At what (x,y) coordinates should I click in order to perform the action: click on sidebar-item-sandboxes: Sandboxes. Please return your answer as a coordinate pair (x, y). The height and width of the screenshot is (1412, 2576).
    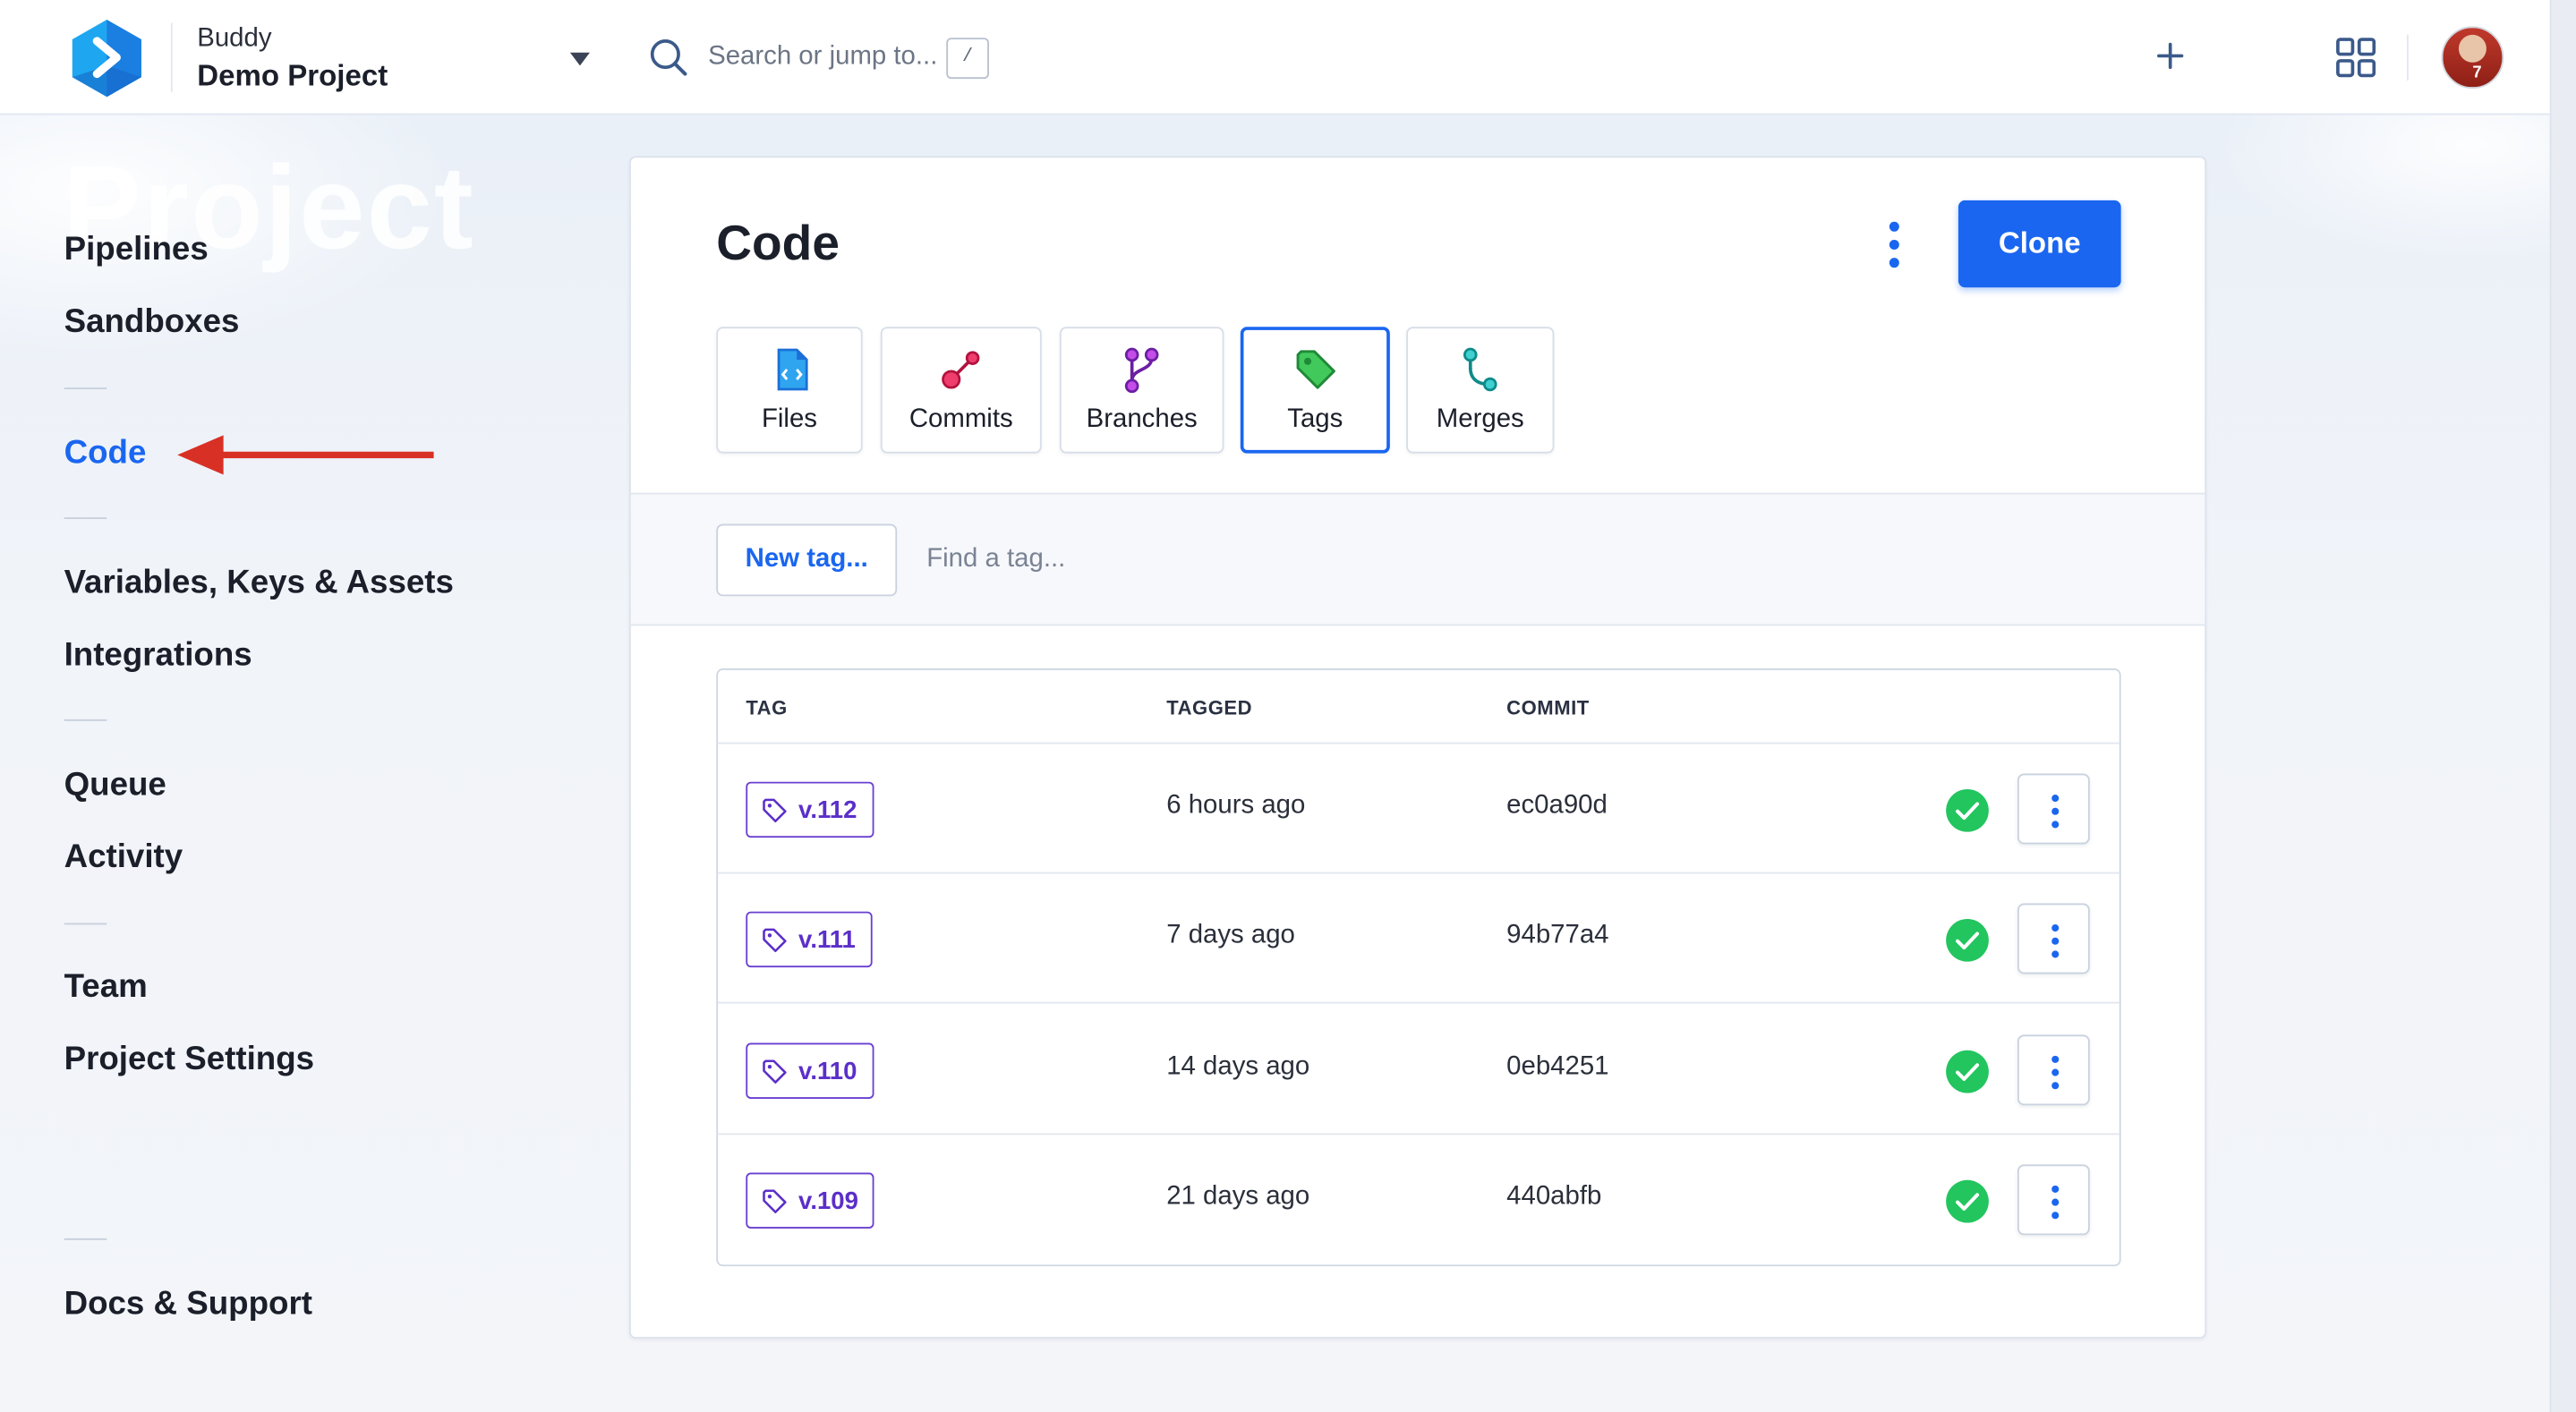
    Looking at the image, I should click on (152, 323).